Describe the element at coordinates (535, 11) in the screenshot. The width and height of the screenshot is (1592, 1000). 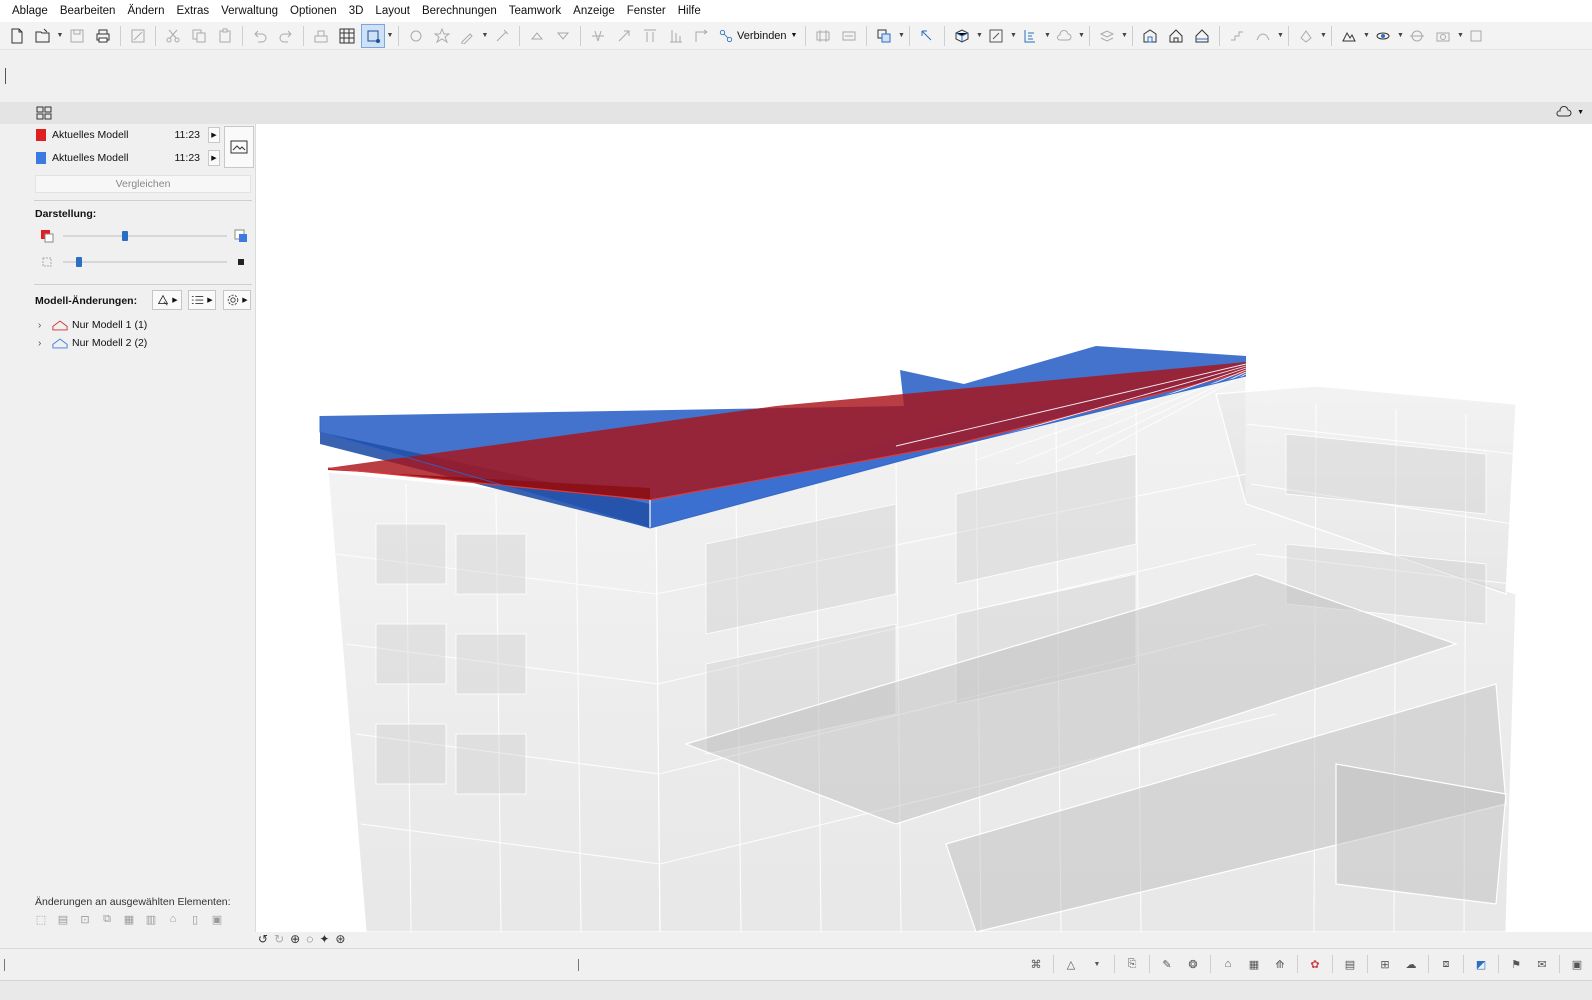
I see `menu-item-teamwork: Teamwork` at that location.